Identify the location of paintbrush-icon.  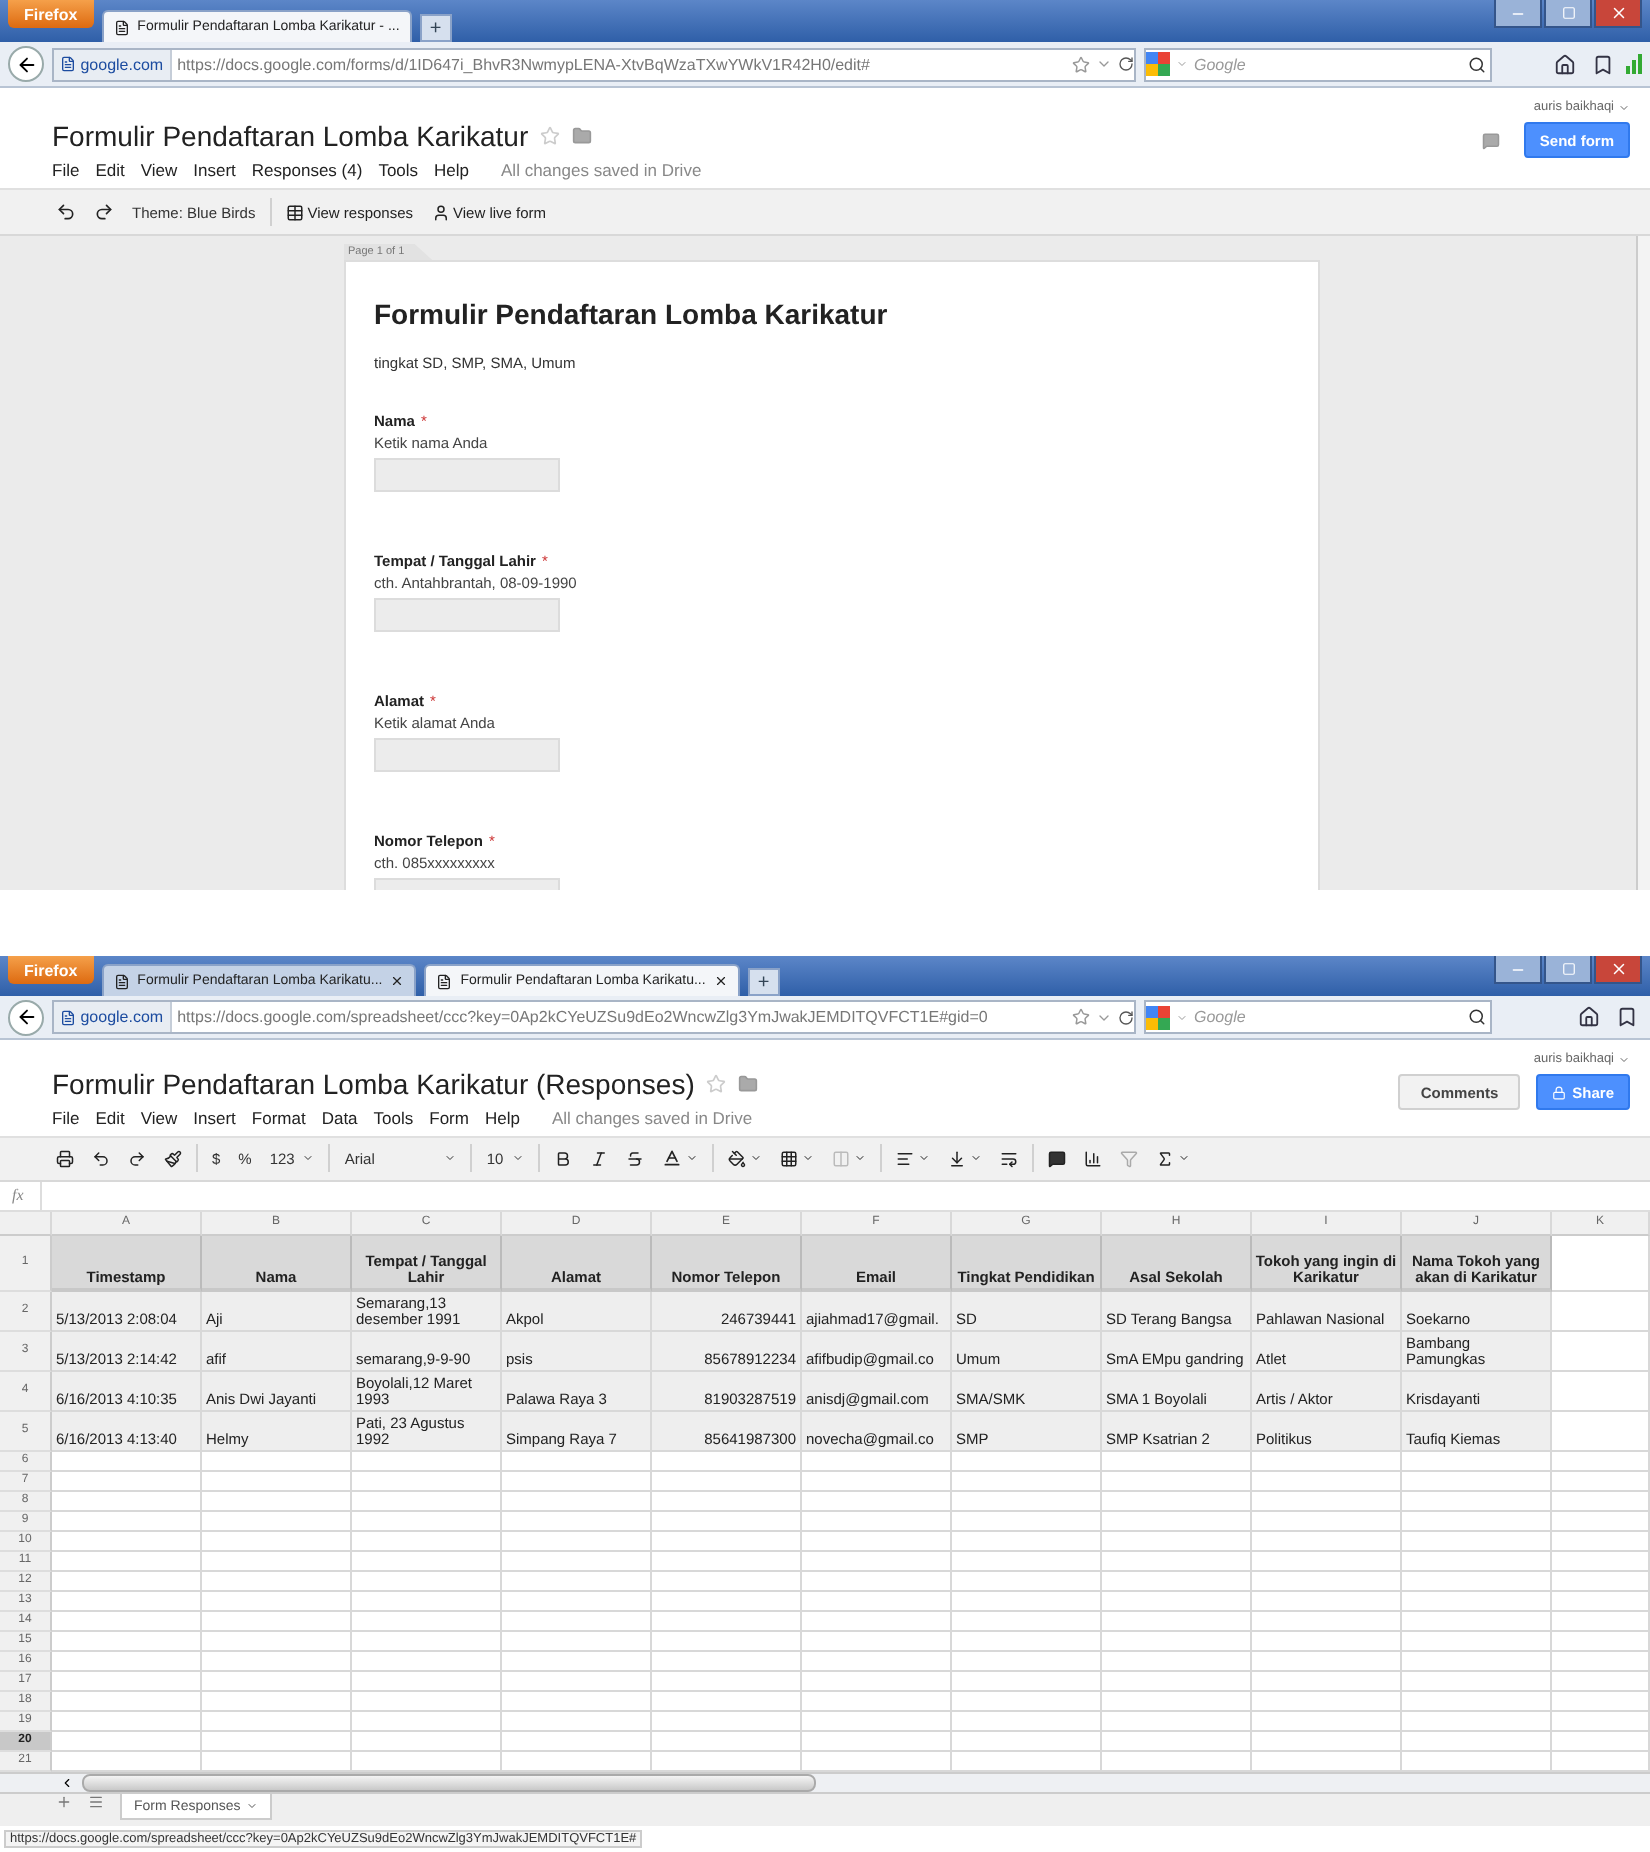
(173, 1158).